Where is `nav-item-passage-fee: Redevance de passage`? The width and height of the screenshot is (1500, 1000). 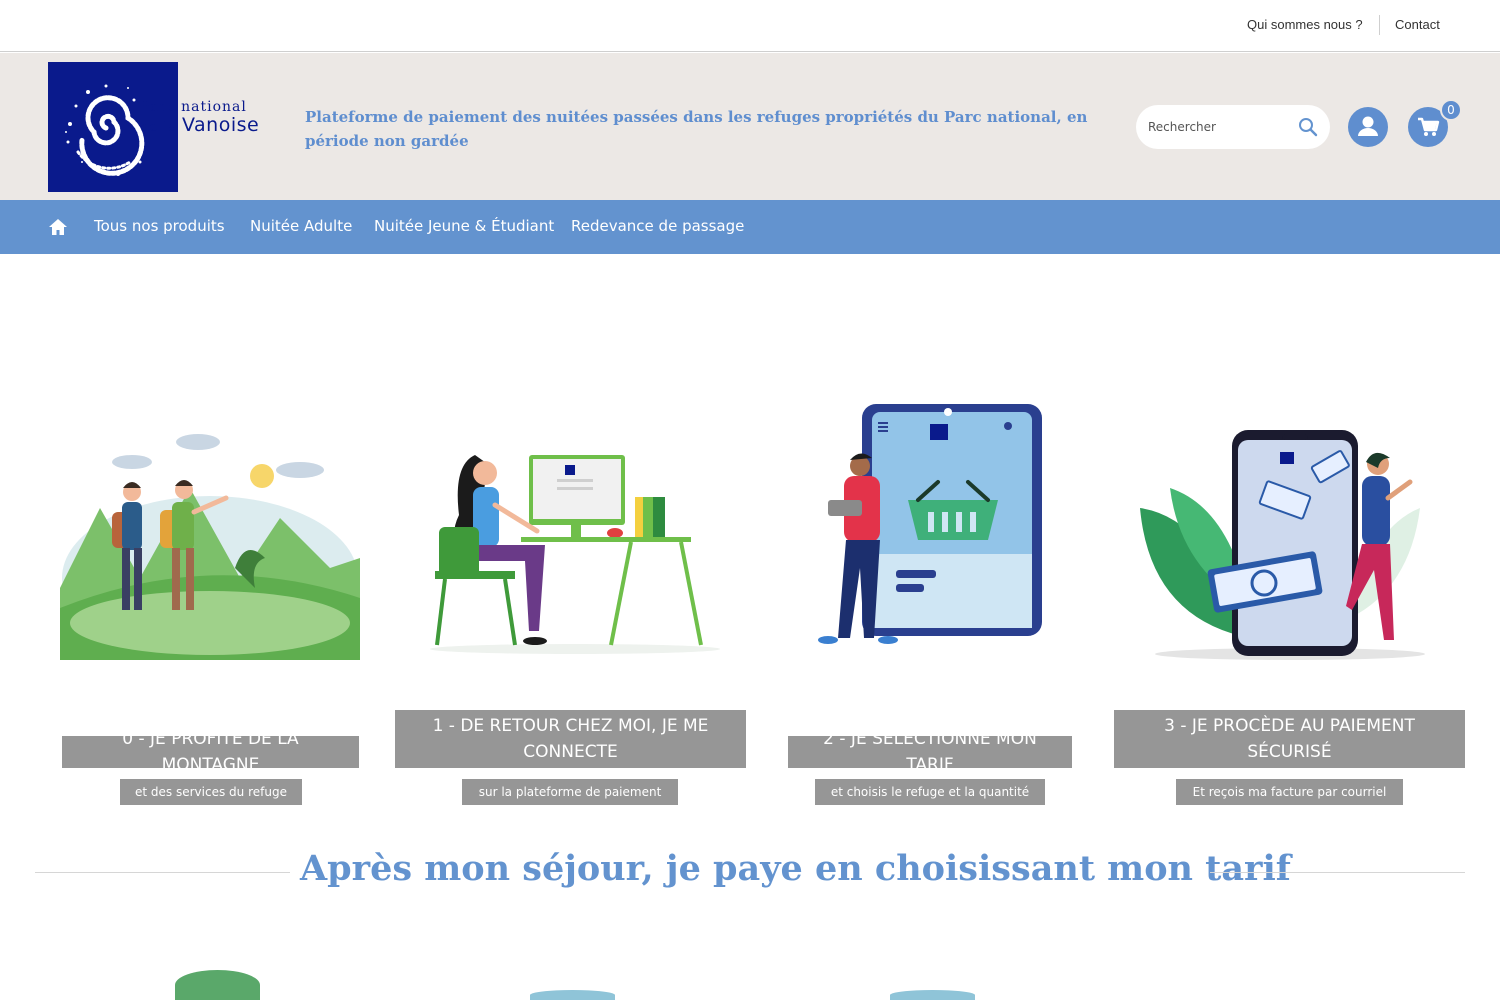
nav-item-passage-fee: Redevance de passage is located at coordinates (657, 226).